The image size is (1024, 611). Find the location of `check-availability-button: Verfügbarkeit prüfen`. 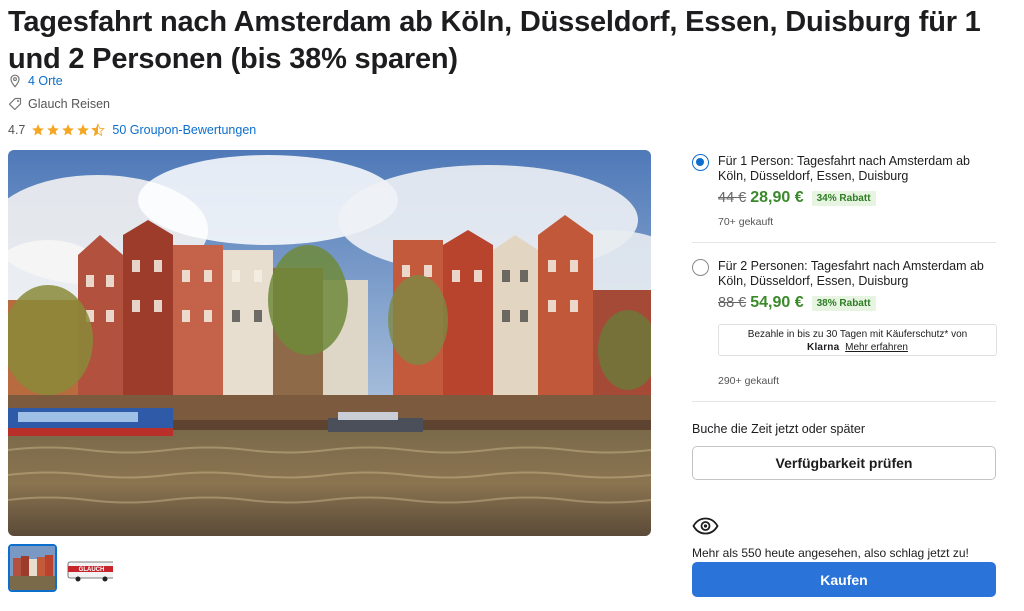

check-availability-button: Verfügbarkeit prüfen is located at coordinates (844, 463).